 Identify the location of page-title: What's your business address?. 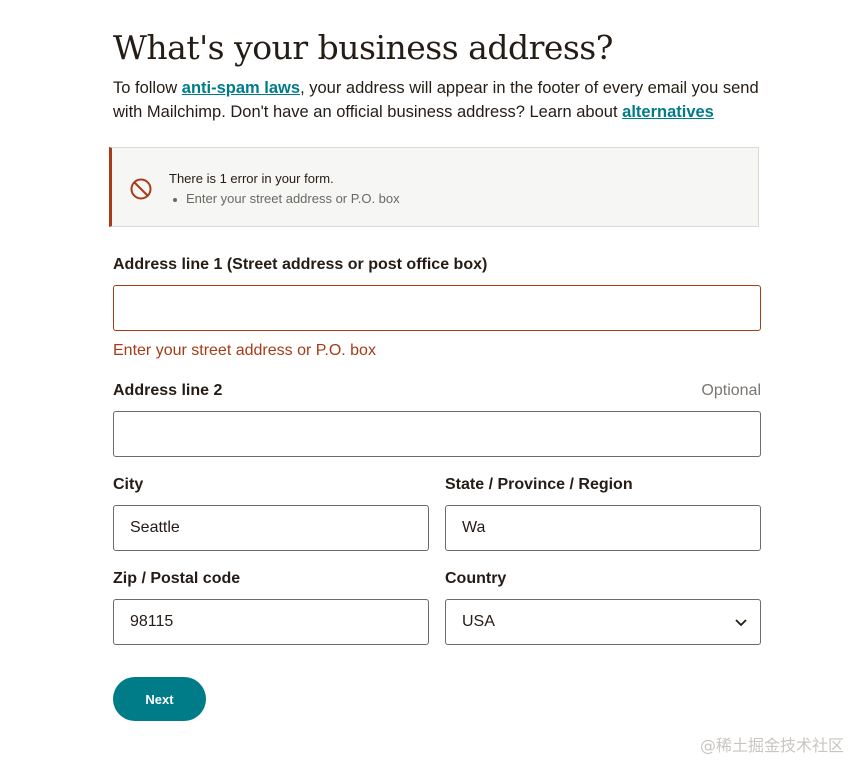
(363, 47).